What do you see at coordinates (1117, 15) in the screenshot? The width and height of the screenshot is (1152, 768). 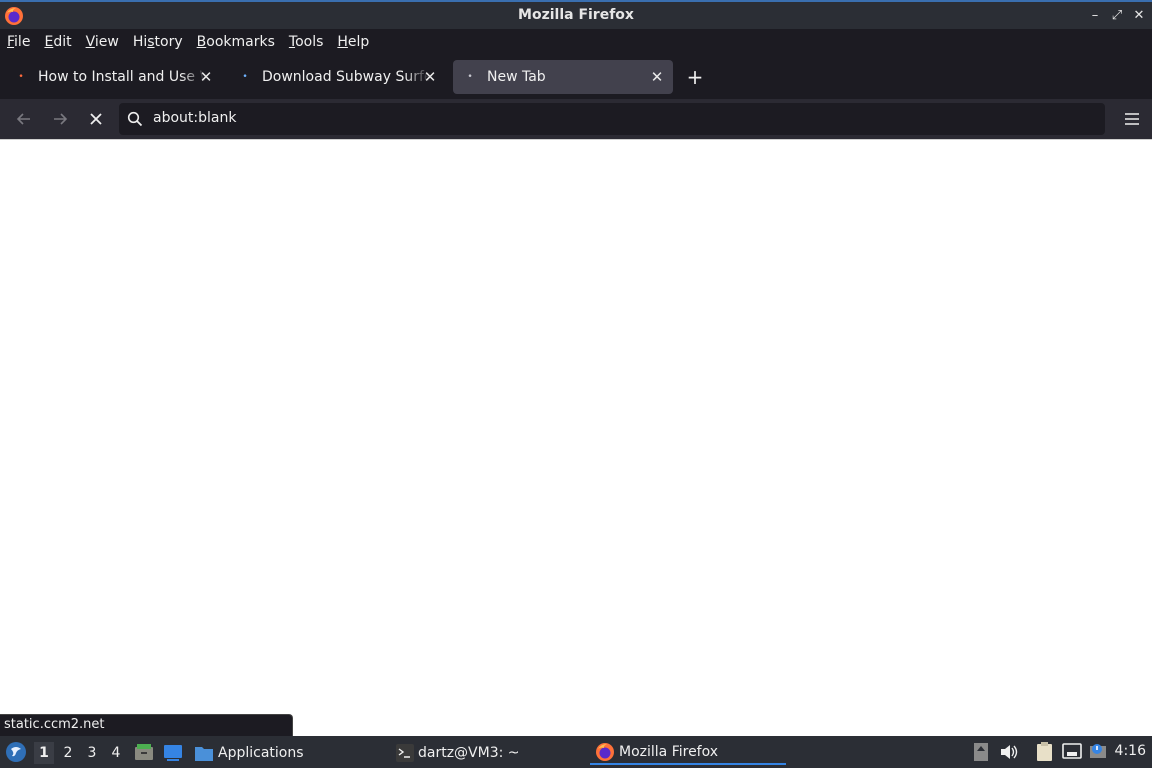 I see `maximize-icon: ⤢` at bounding box center [1117, 15].